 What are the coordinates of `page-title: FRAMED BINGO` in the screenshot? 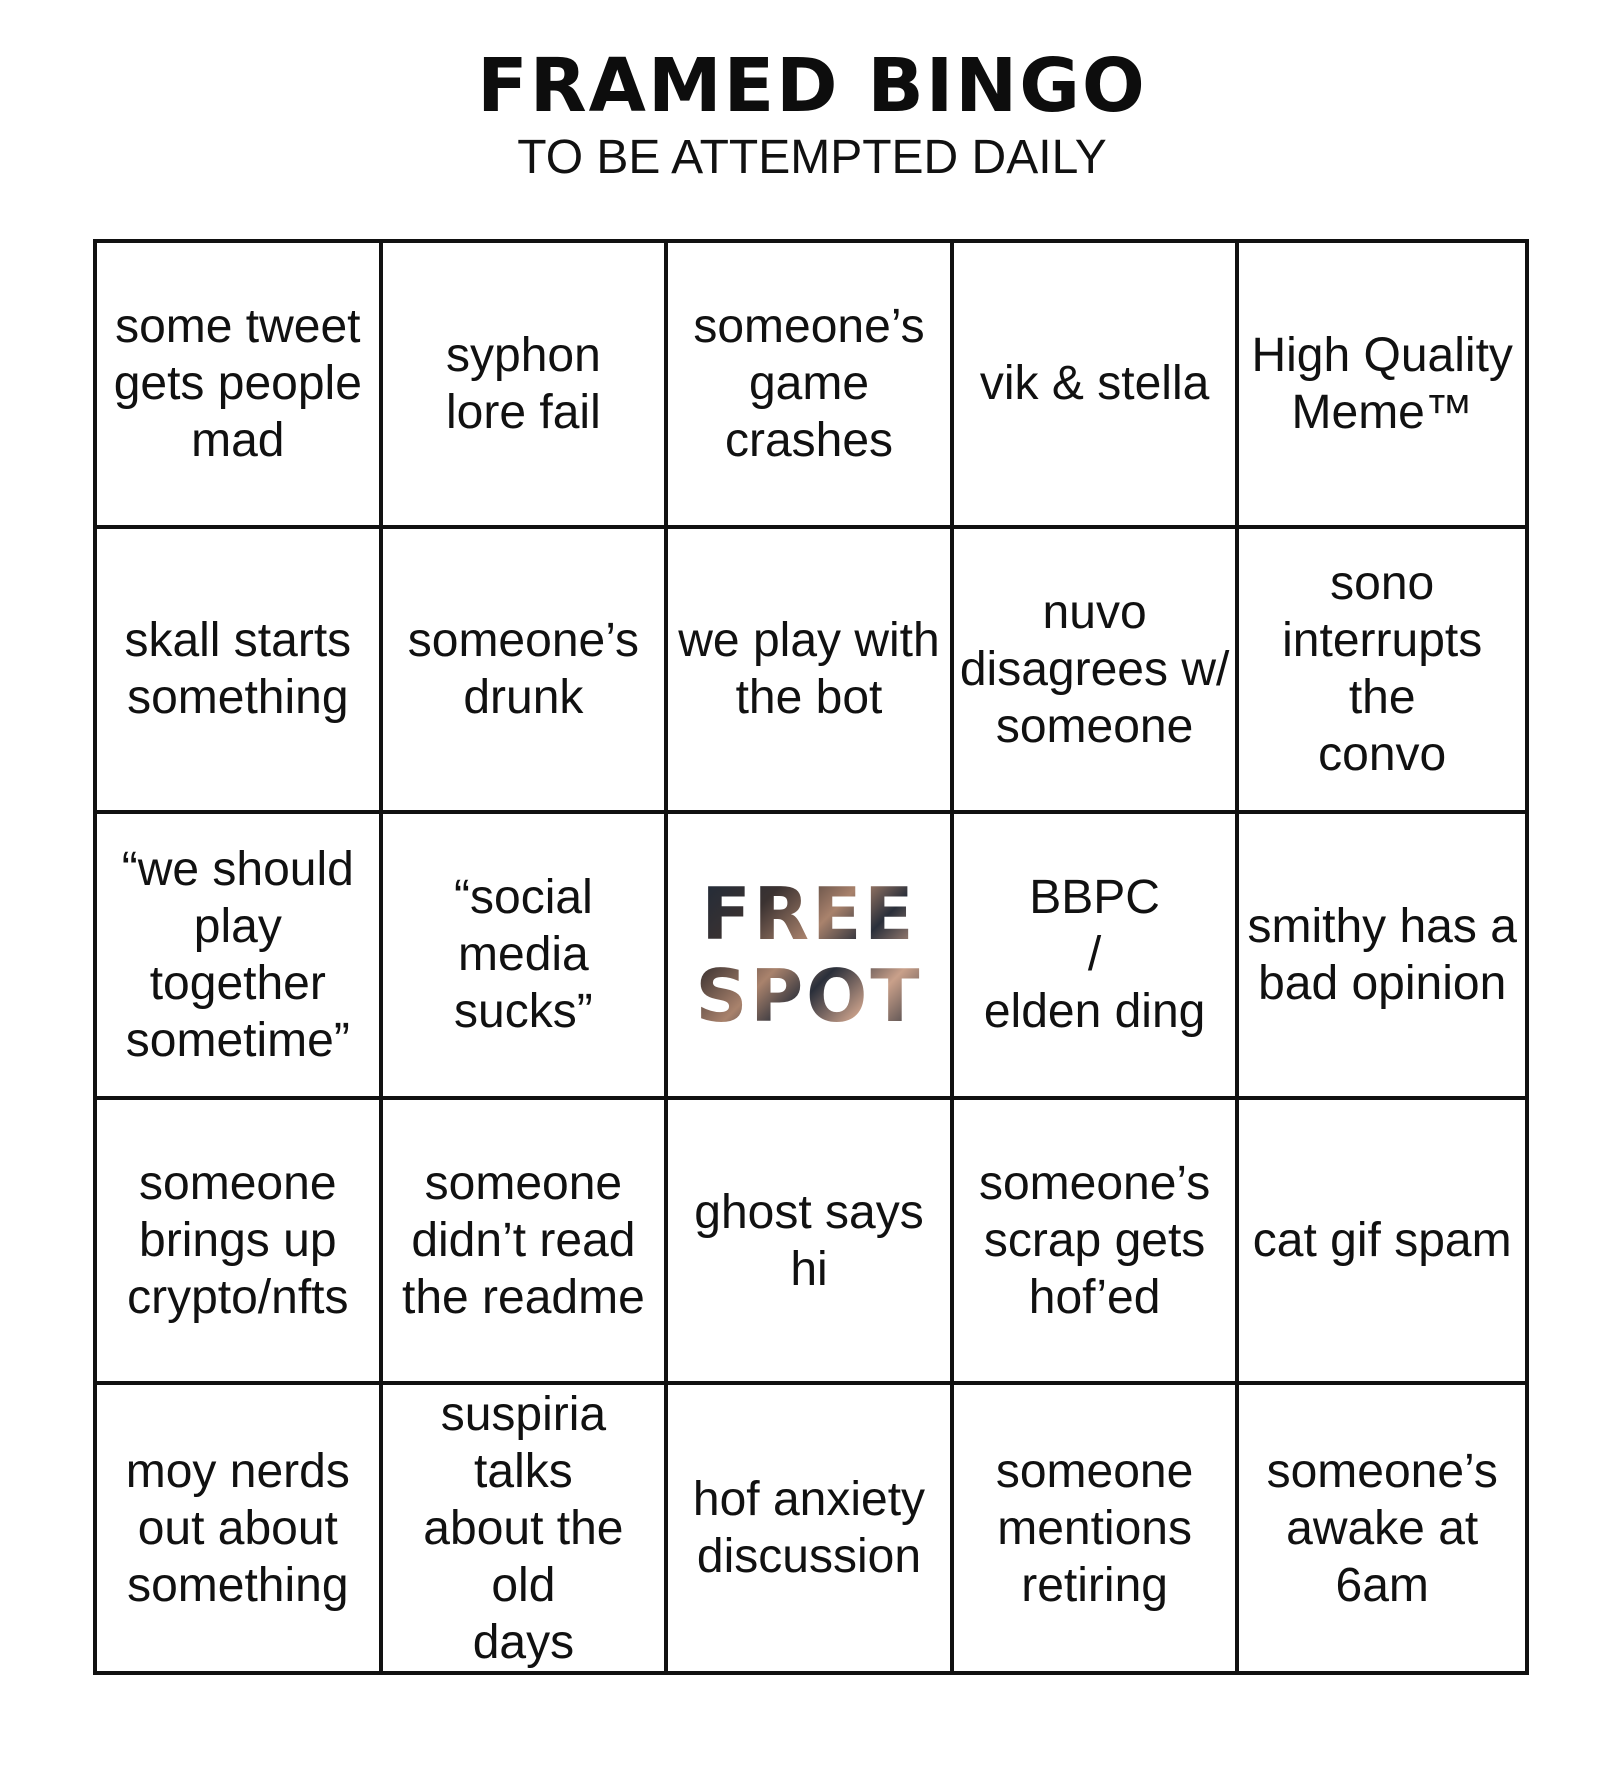 It's located at (812, 86).